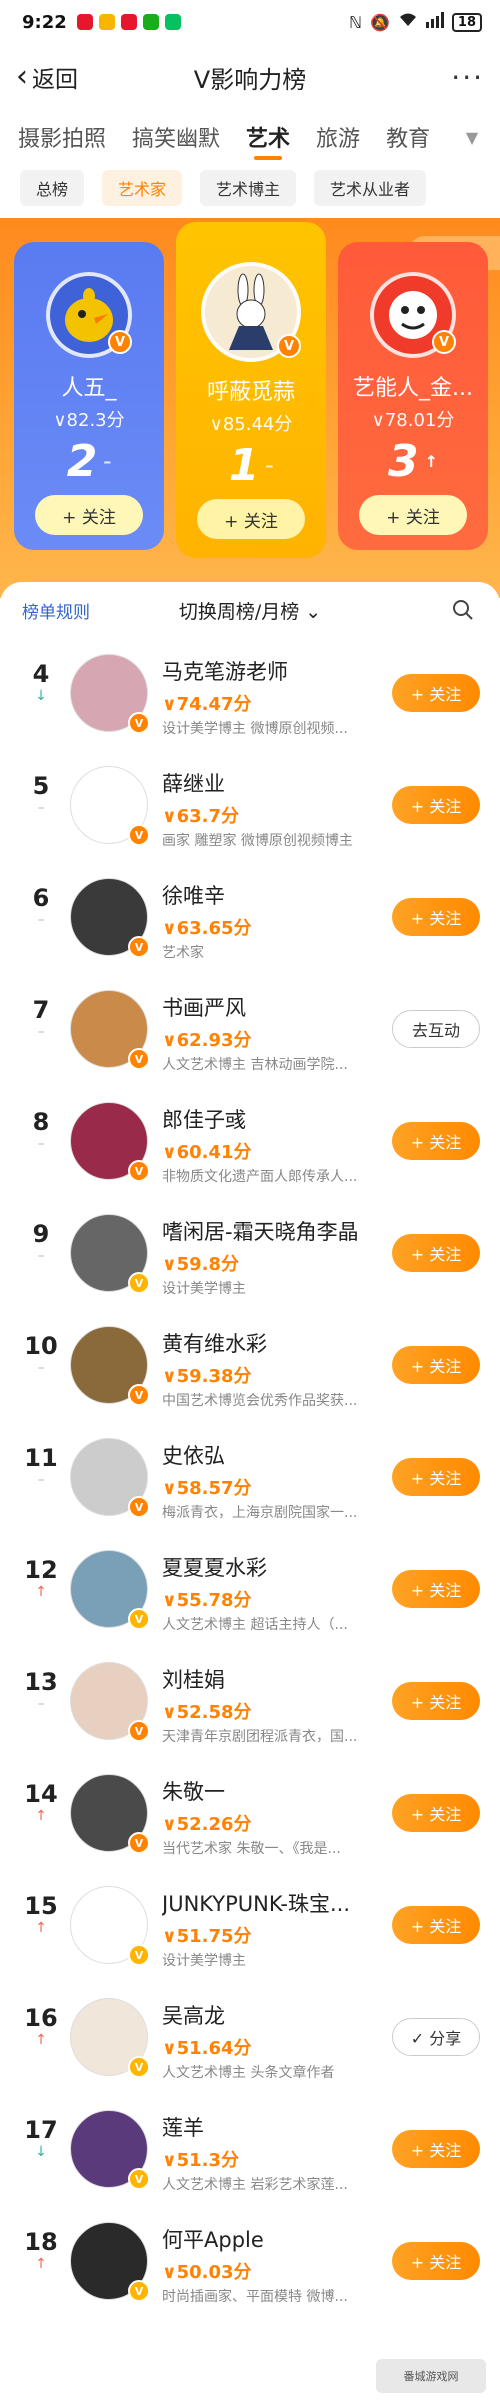 This screenshot has height=2403, width=500. What do you see at coordinates (142, 188) in the screenshot?
I see `chip-1: 艺术家` at bounding box center [142, 188].